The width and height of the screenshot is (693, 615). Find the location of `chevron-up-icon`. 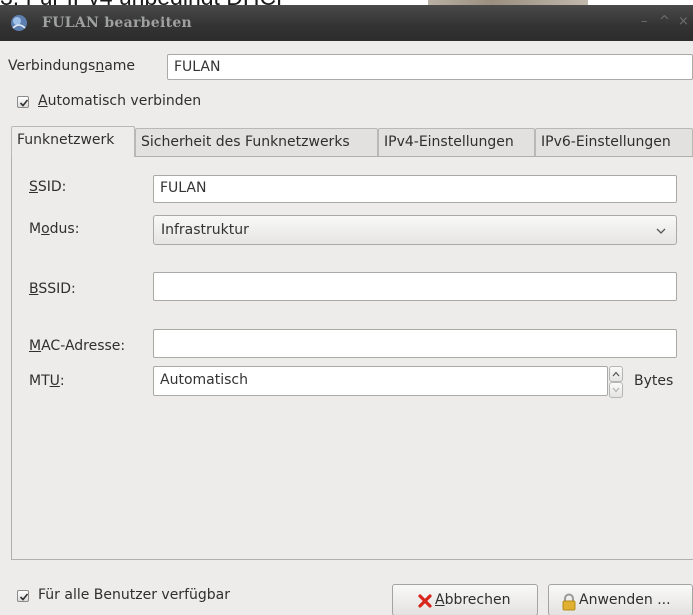

chevron-up-icon is located at coordinates (616, 374).